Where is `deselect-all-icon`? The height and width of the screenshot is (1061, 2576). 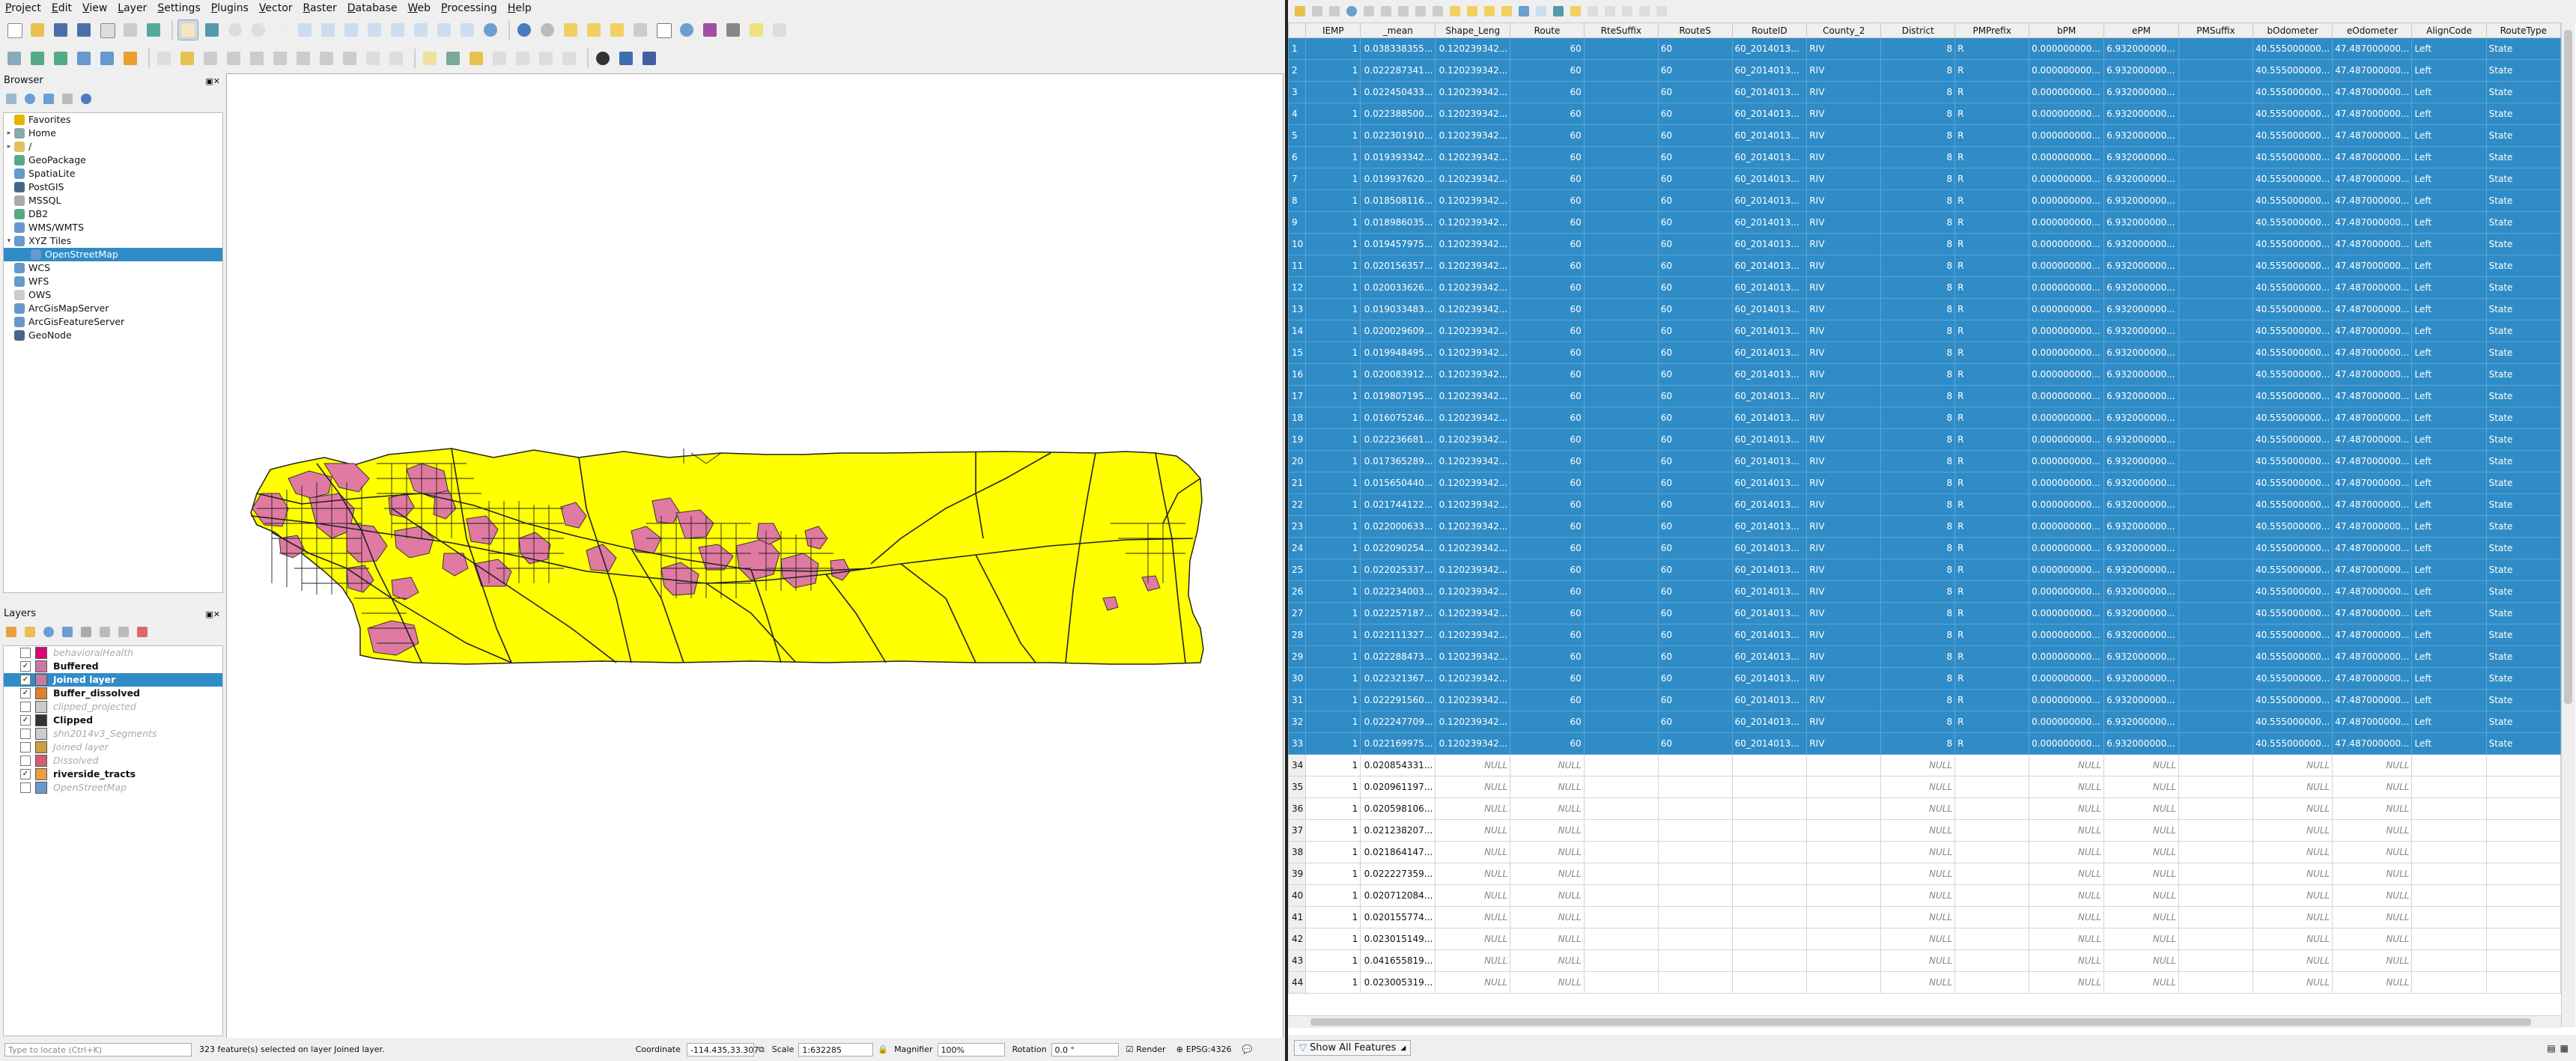
deselect-all-icon is located at coordinates (1506, 11).